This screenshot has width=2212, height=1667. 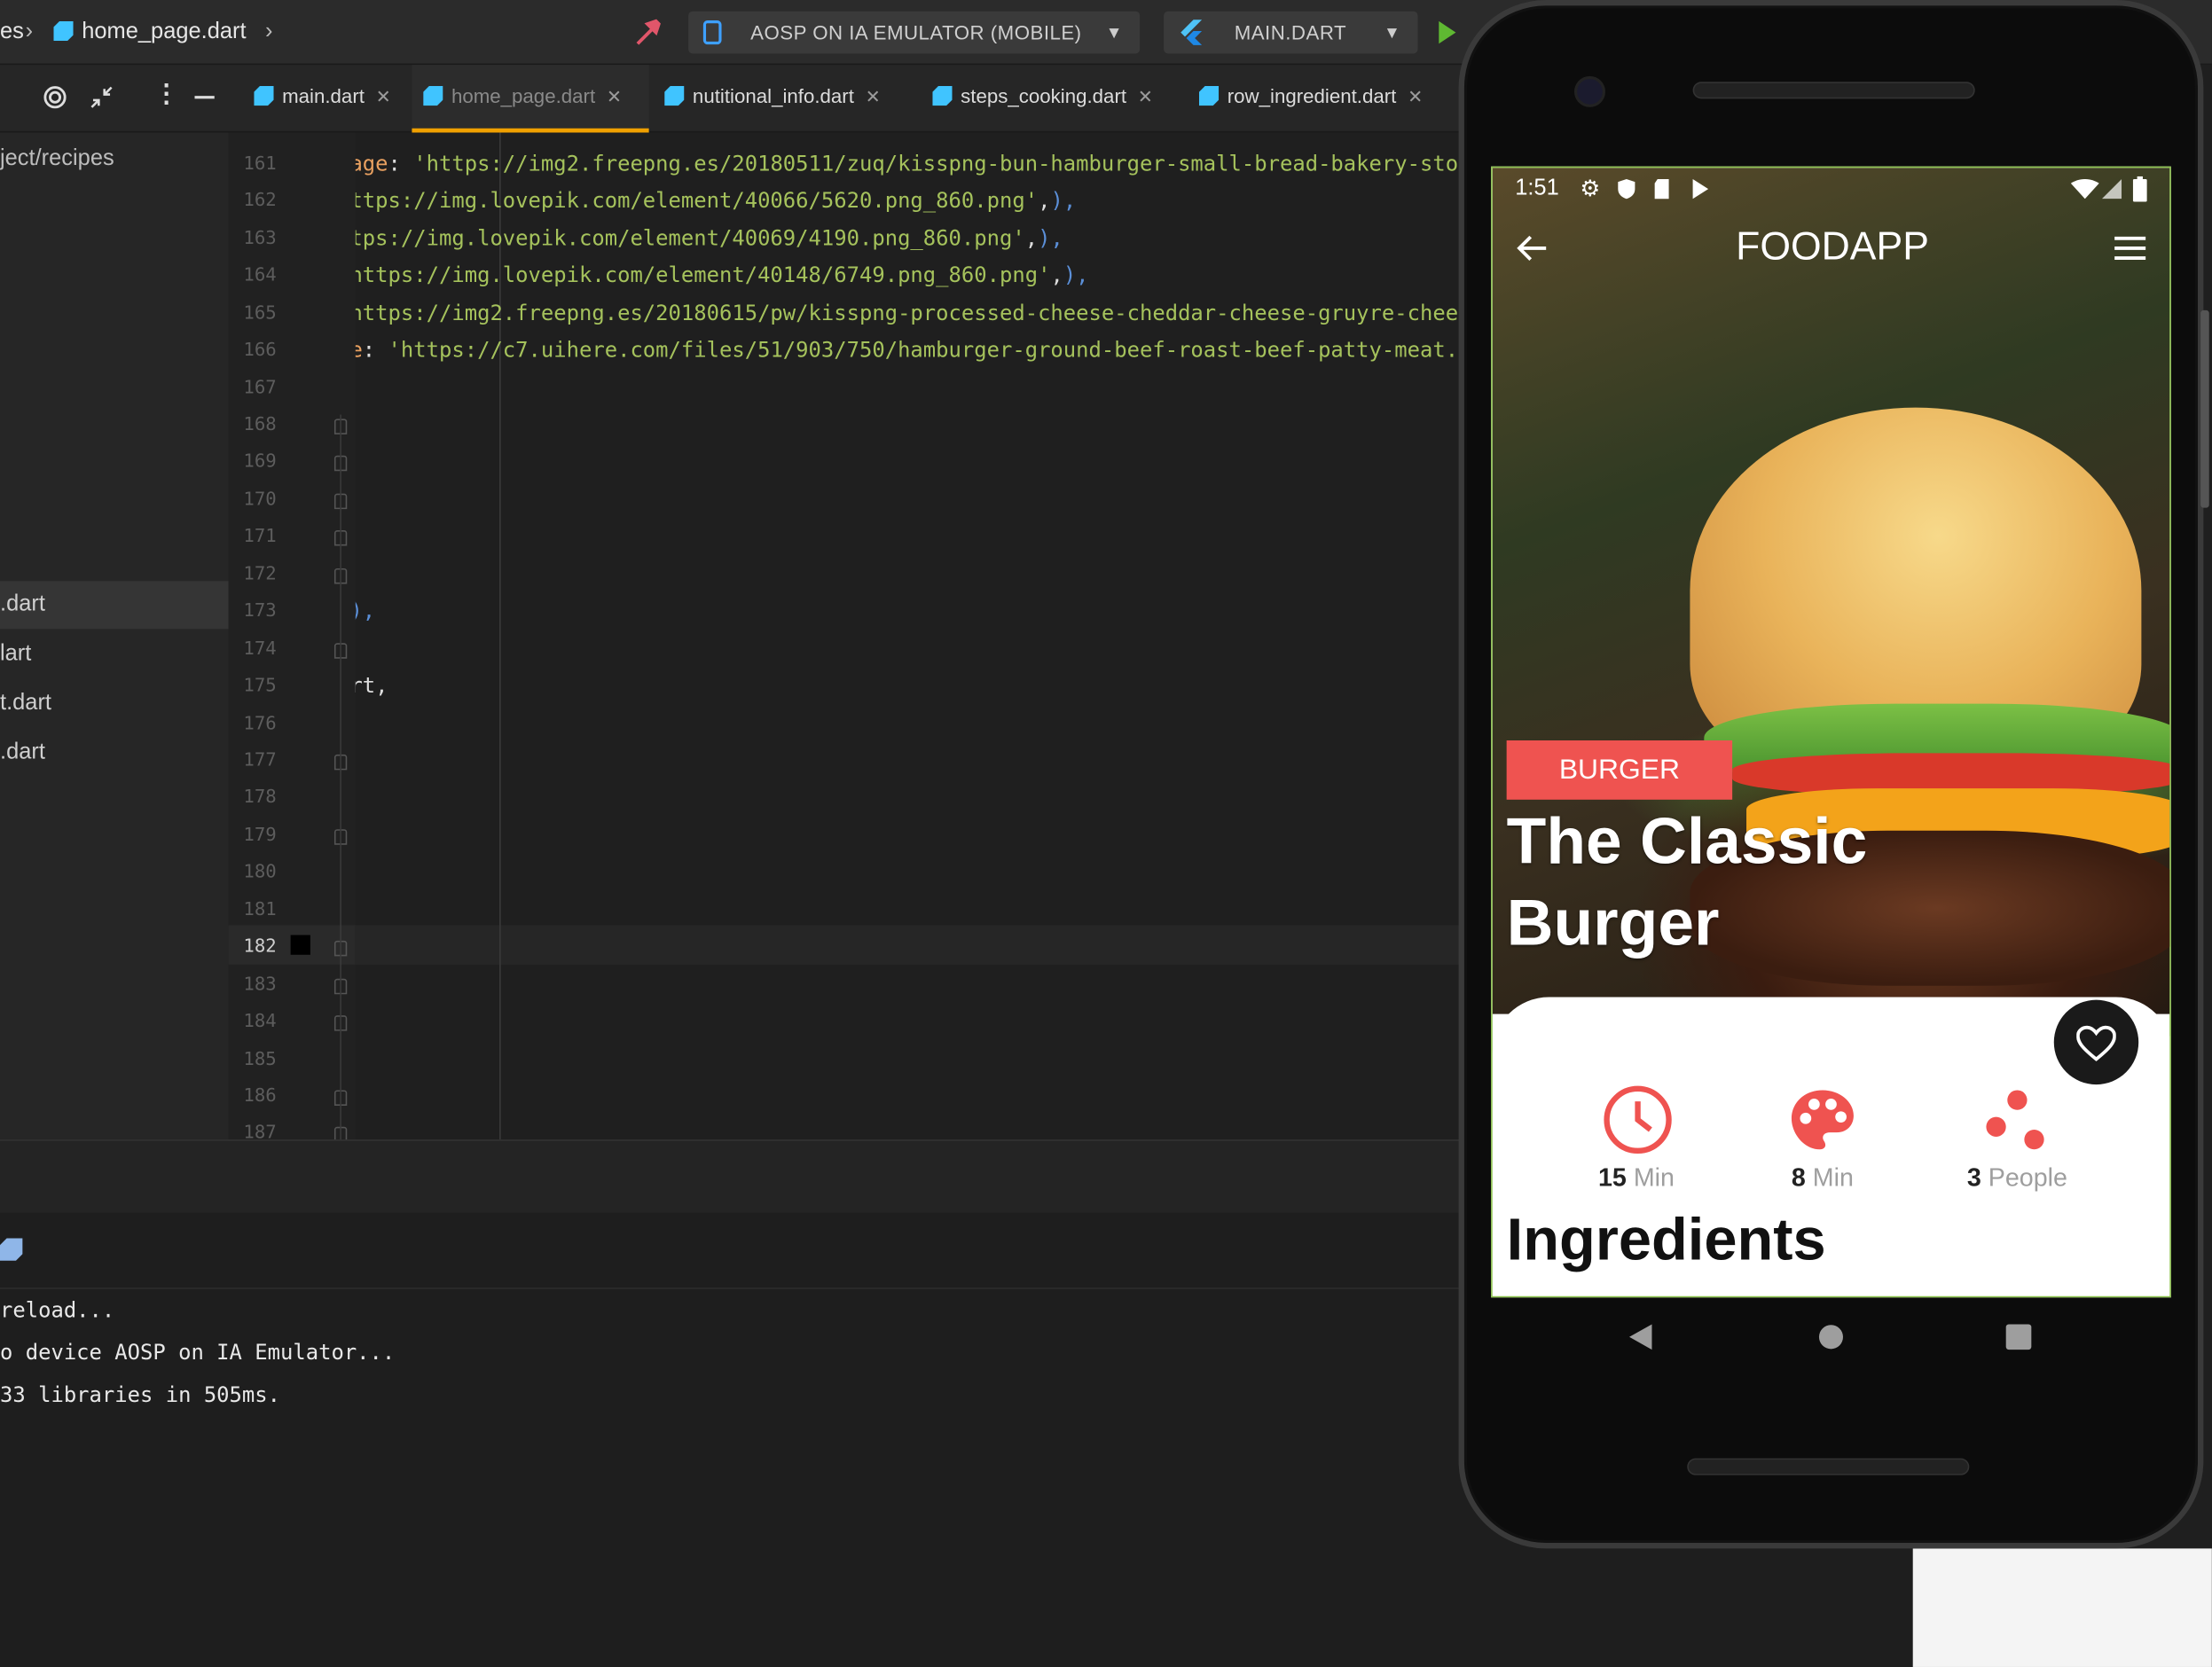 What do you see at coordinates (1626, 189) in the screenshot?
I see `shield-icon` at bounding box center [1626, 189].